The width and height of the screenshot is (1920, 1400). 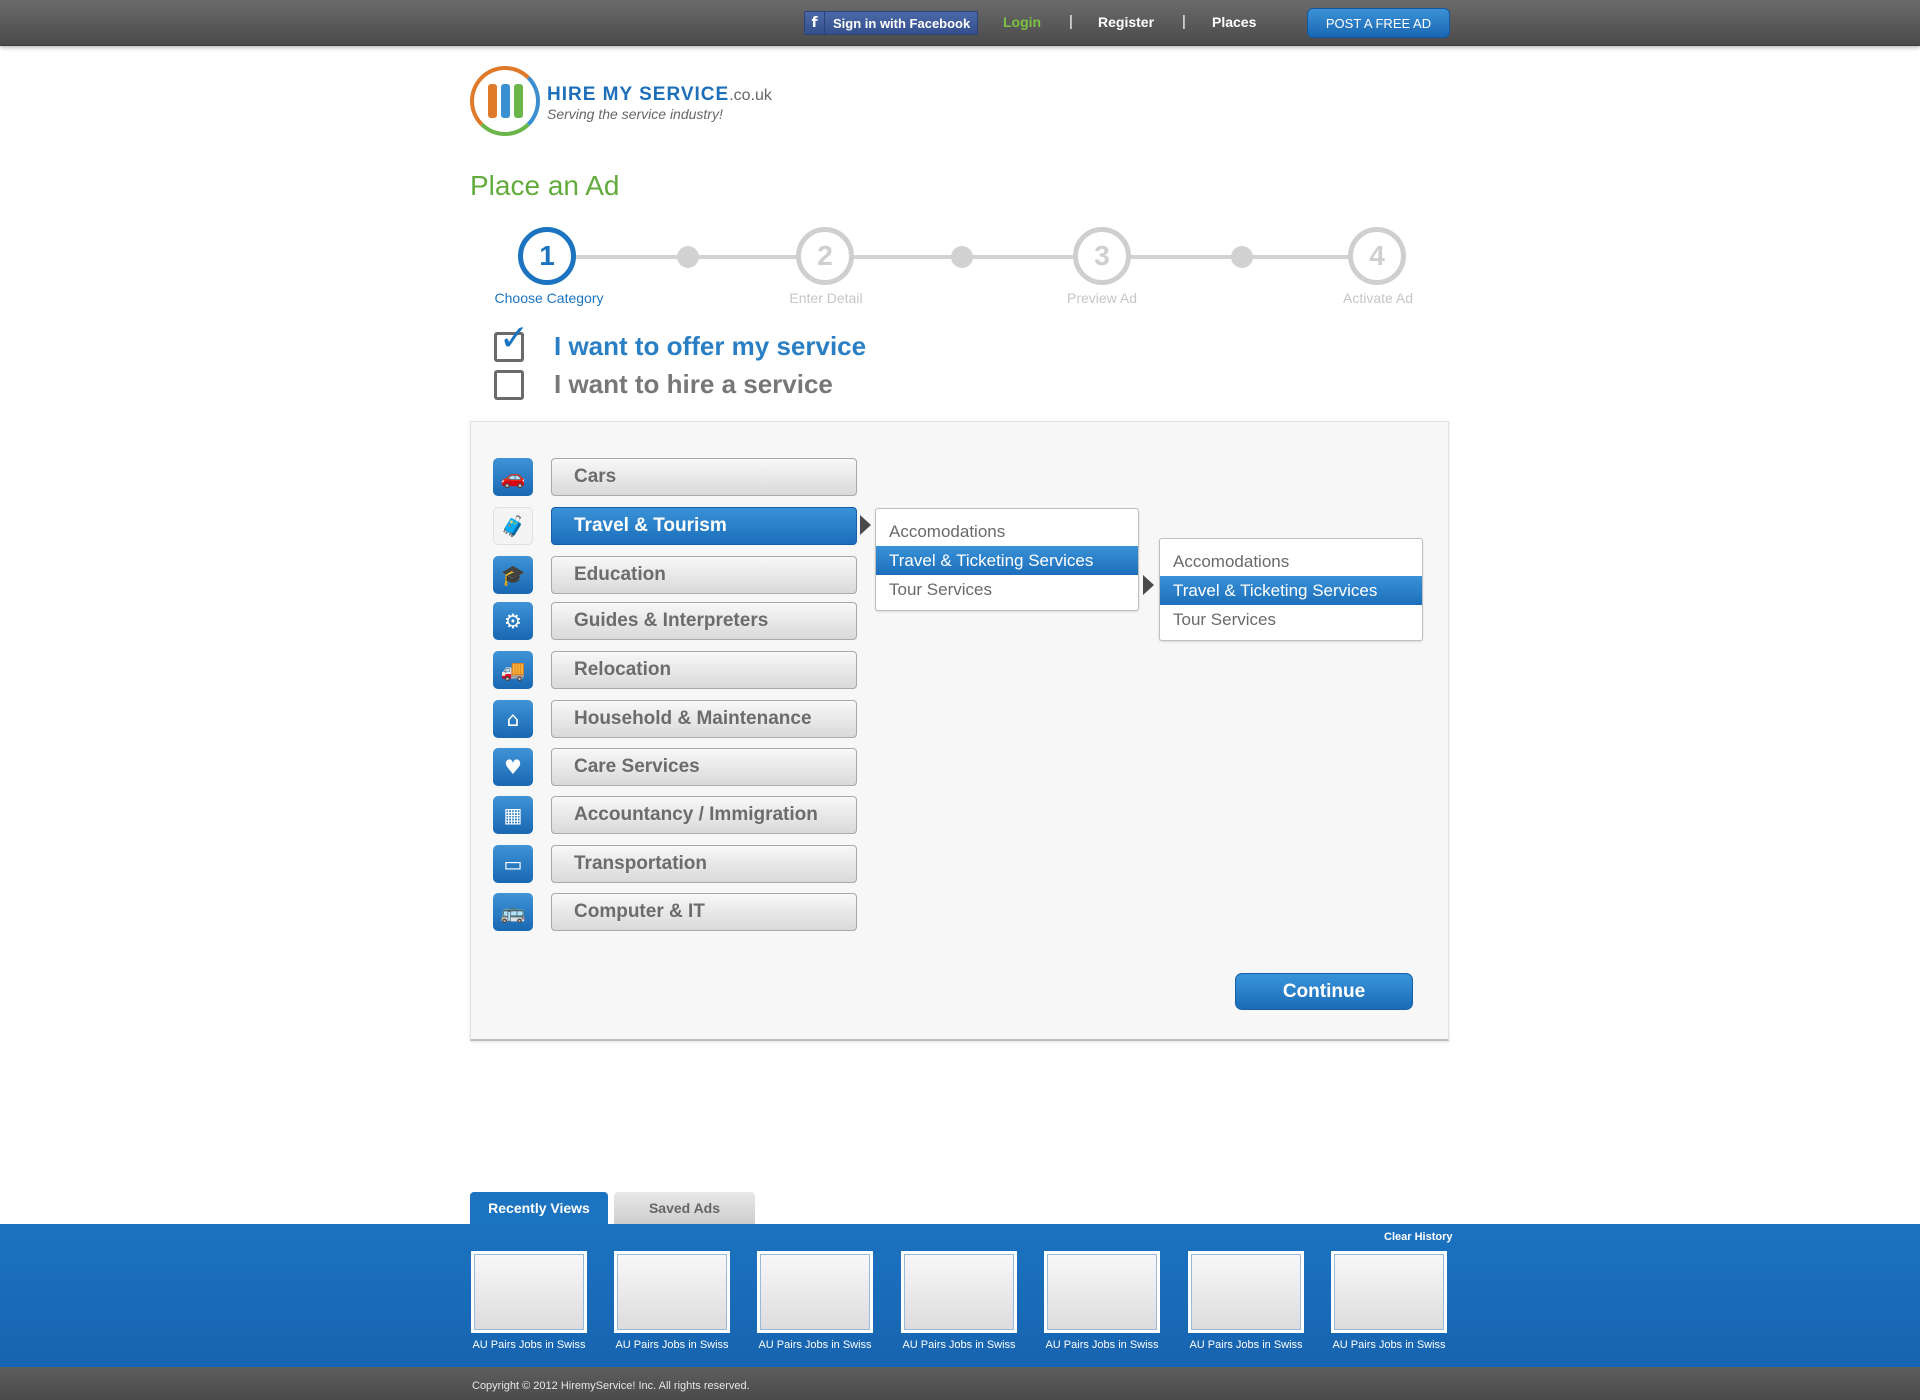 I want to click on hire-service-option: I want to hire a service, so click(x=663, y=384).